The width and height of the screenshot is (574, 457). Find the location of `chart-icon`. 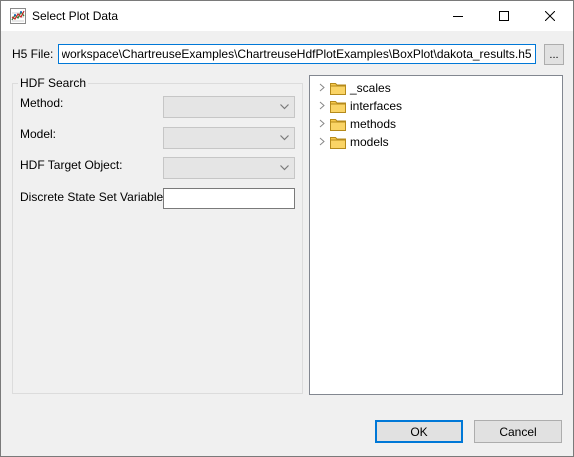

chart-icon is located at coordinates (18, 16).